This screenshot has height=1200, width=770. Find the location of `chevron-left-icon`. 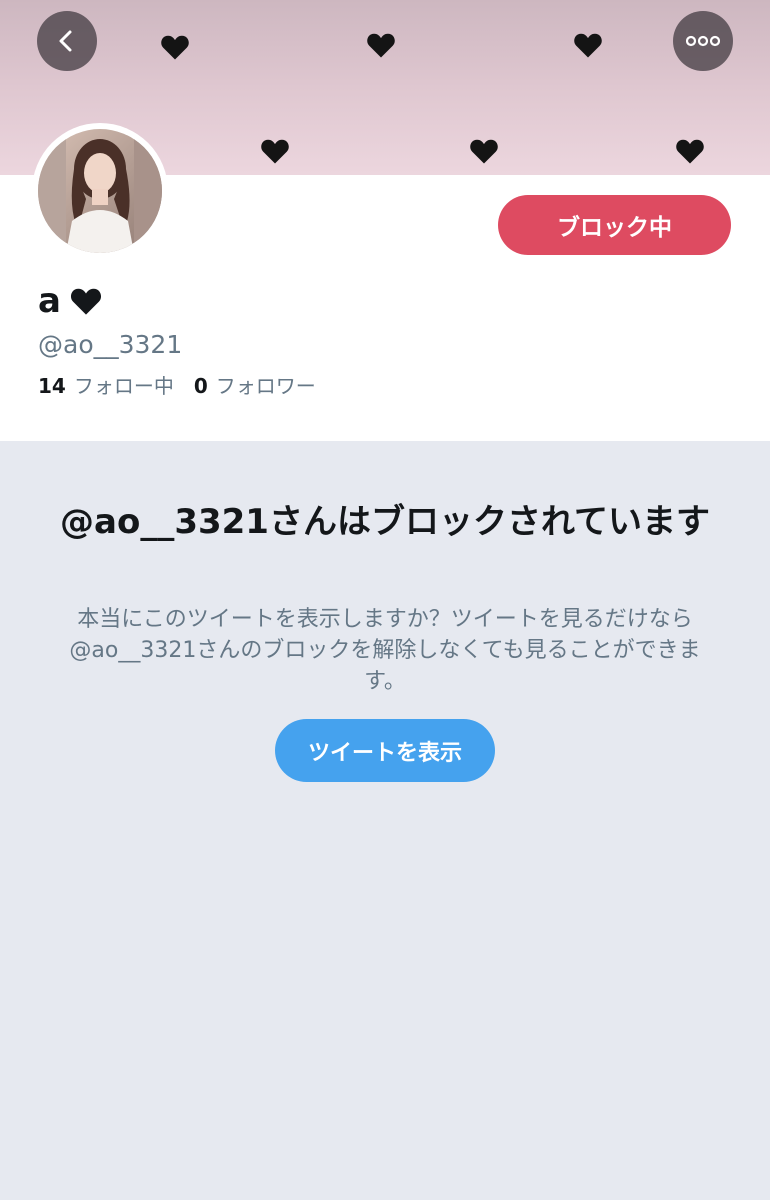

chevron-left-icon is located at coordinates (65, 41).